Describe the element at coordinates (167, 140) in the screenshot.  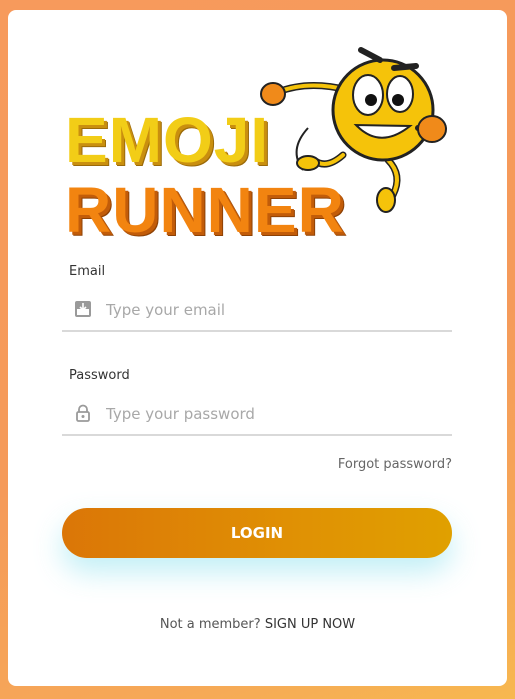
I see `logo-line-emoji: EMOJI` at that location.